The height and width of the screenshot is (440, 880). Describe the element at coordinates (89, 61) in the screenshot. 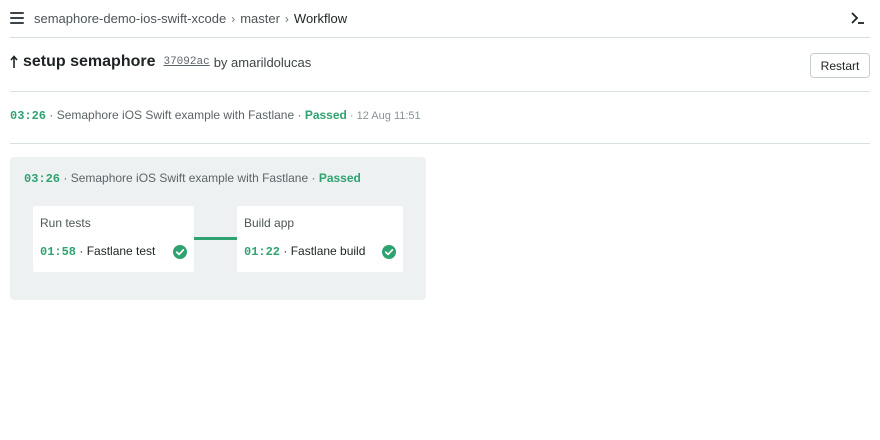

I see `workflow-title: setup semaphore` at that location.